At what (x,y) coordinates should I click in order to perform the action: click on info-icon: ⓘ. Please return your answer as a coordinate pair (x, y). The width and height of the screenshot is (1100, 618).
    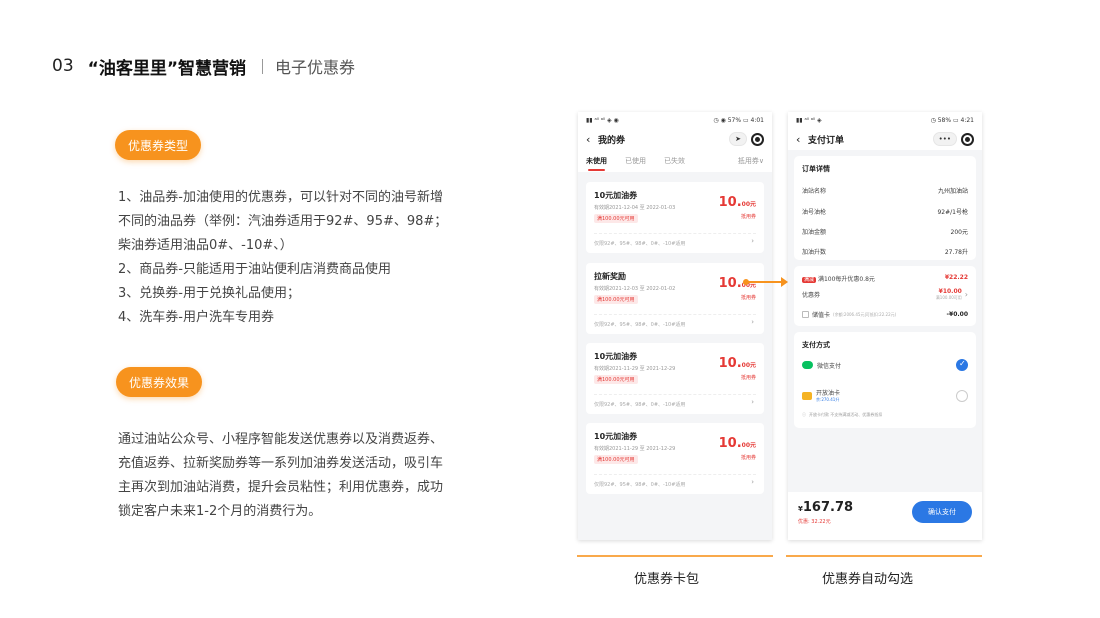
    Looking at the image, I should click on (804, 414).